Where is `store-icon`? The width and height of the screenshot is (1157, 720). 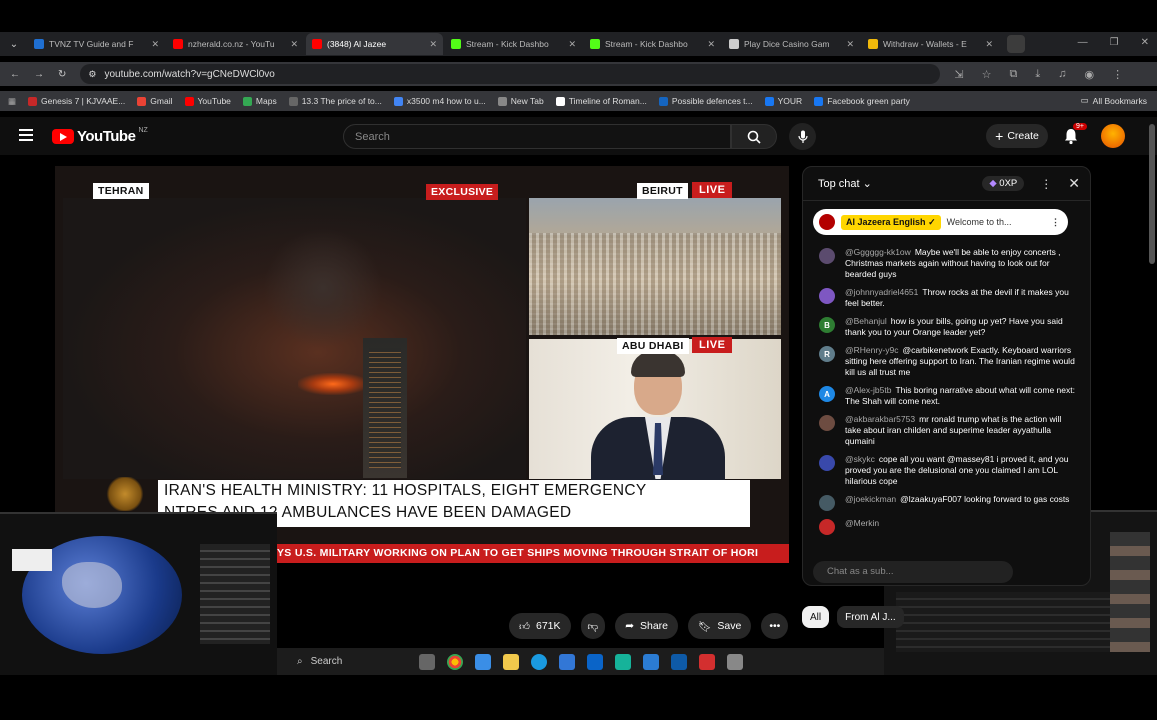 store-icon is located at coordinates (595, 661).